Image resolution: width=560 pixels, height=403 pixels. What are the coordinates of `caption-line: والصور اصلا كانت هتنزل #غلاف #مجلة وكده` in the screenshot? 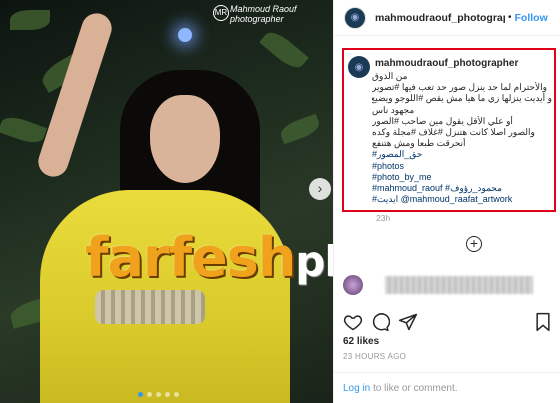 It's located at (453, 132).